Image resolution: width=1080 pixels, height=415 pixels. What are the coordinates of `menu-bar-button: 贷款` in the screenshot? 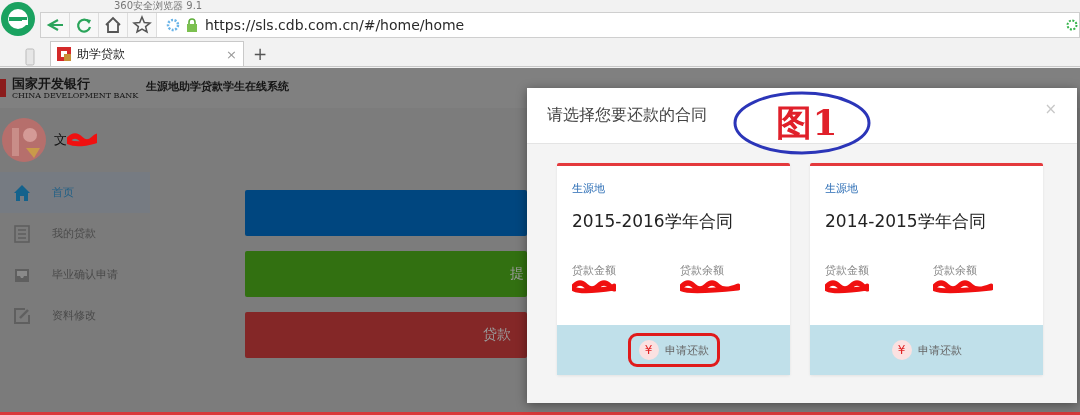 It's located at (386, 335).